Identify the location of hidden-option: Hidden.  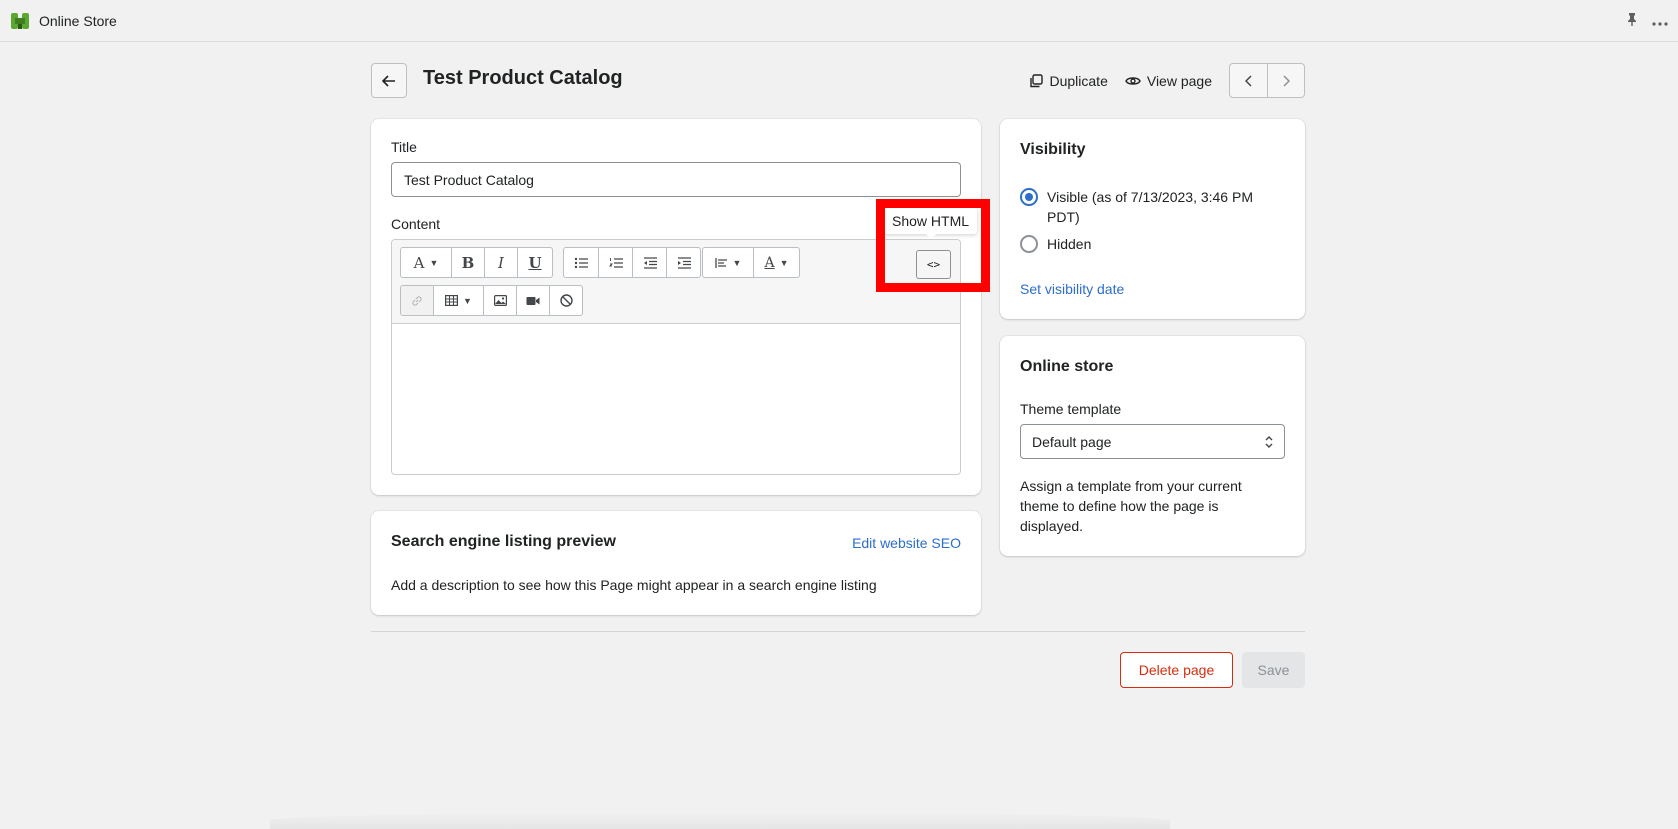
(1146, 244).